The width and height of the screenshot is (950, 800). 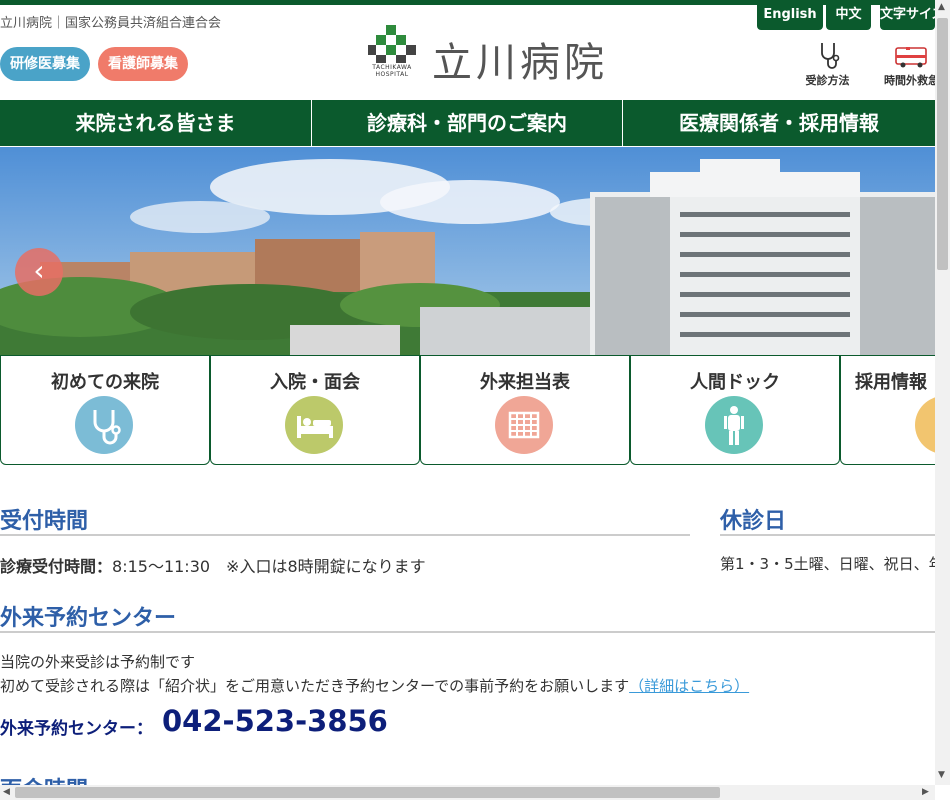 What do you see at coordinates (155, 123) in the screenshot?
I see `nav-visitors: 来院される皆さま` at bounding box center [155, 123].